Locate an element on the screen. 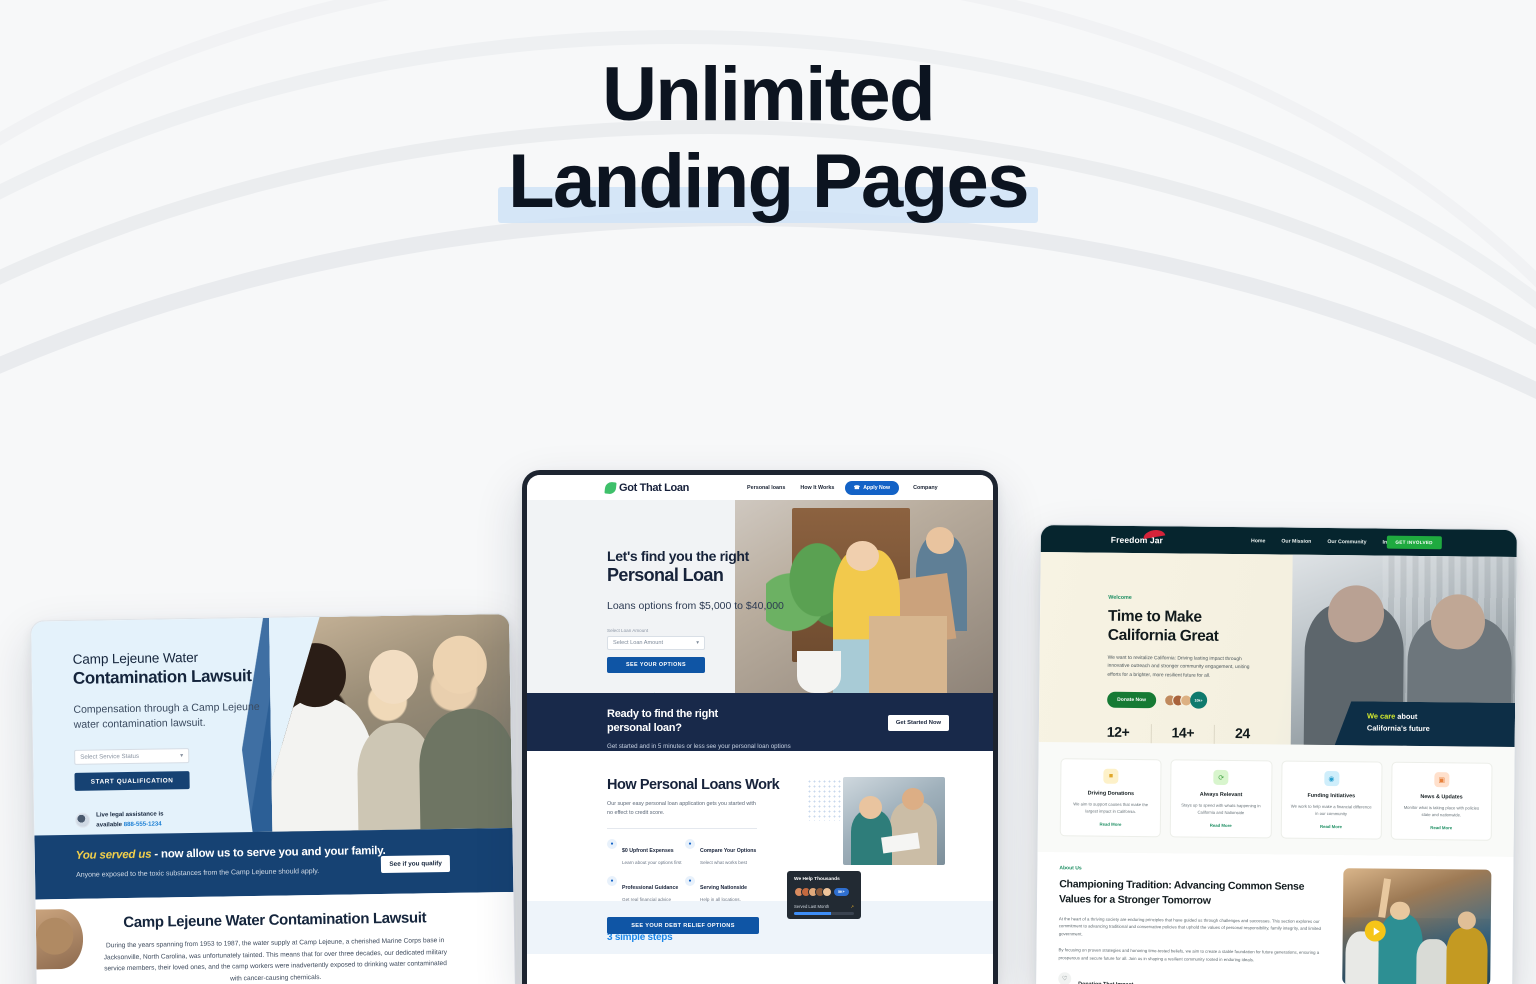 This screenshot has width=1536, height=984. fj-card-title: Driving Donations is located at coordinates (1111, 793).